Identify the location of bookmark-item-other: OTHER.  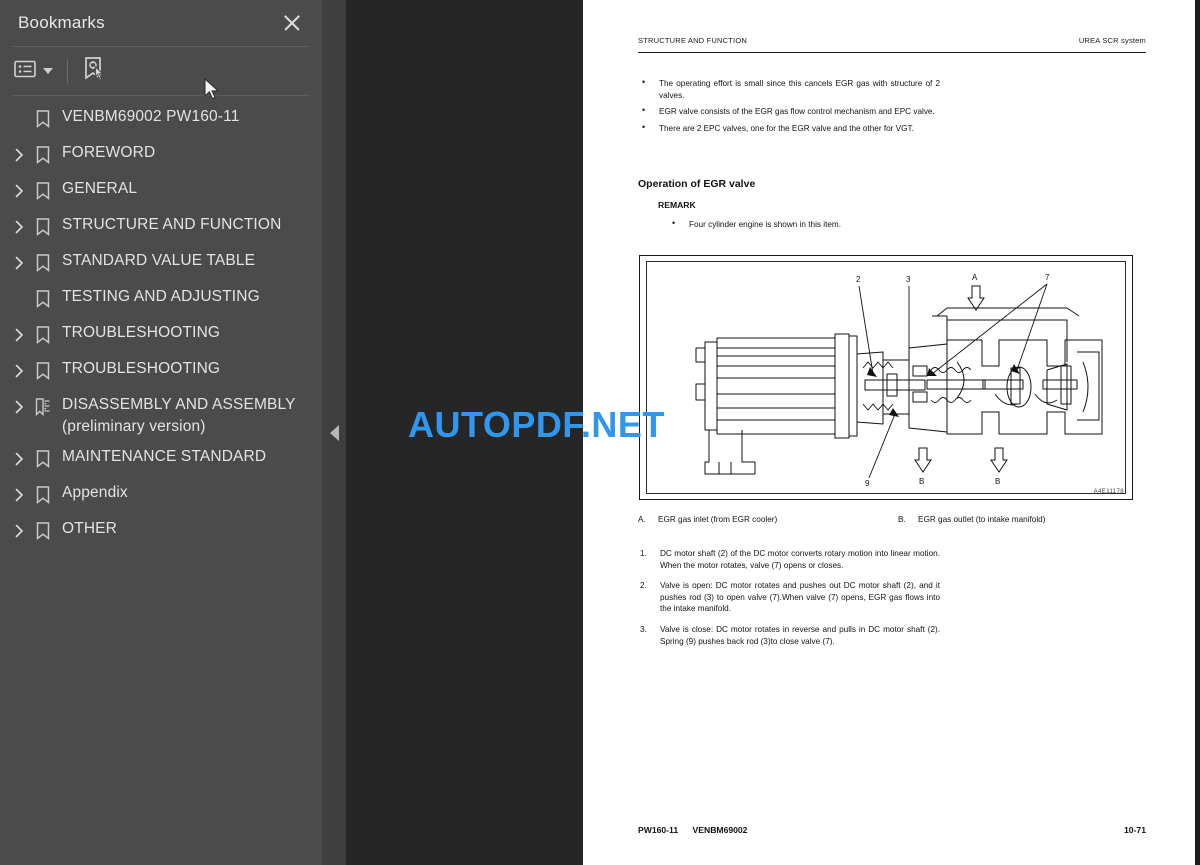
(161, 532).